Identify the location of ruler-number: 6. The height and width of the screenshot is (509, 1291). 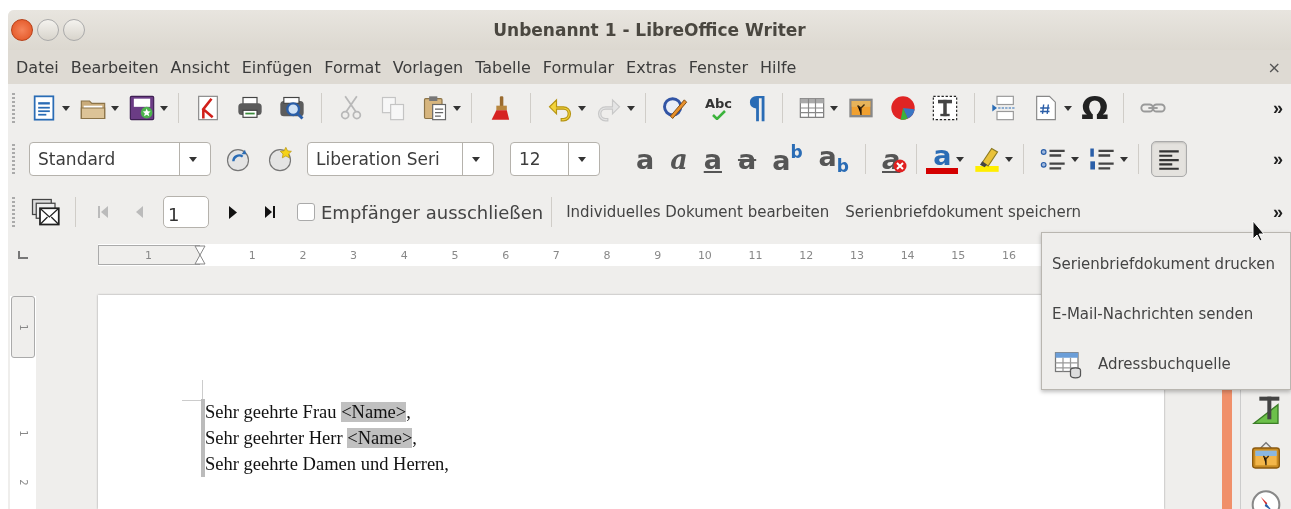
(506, 255).